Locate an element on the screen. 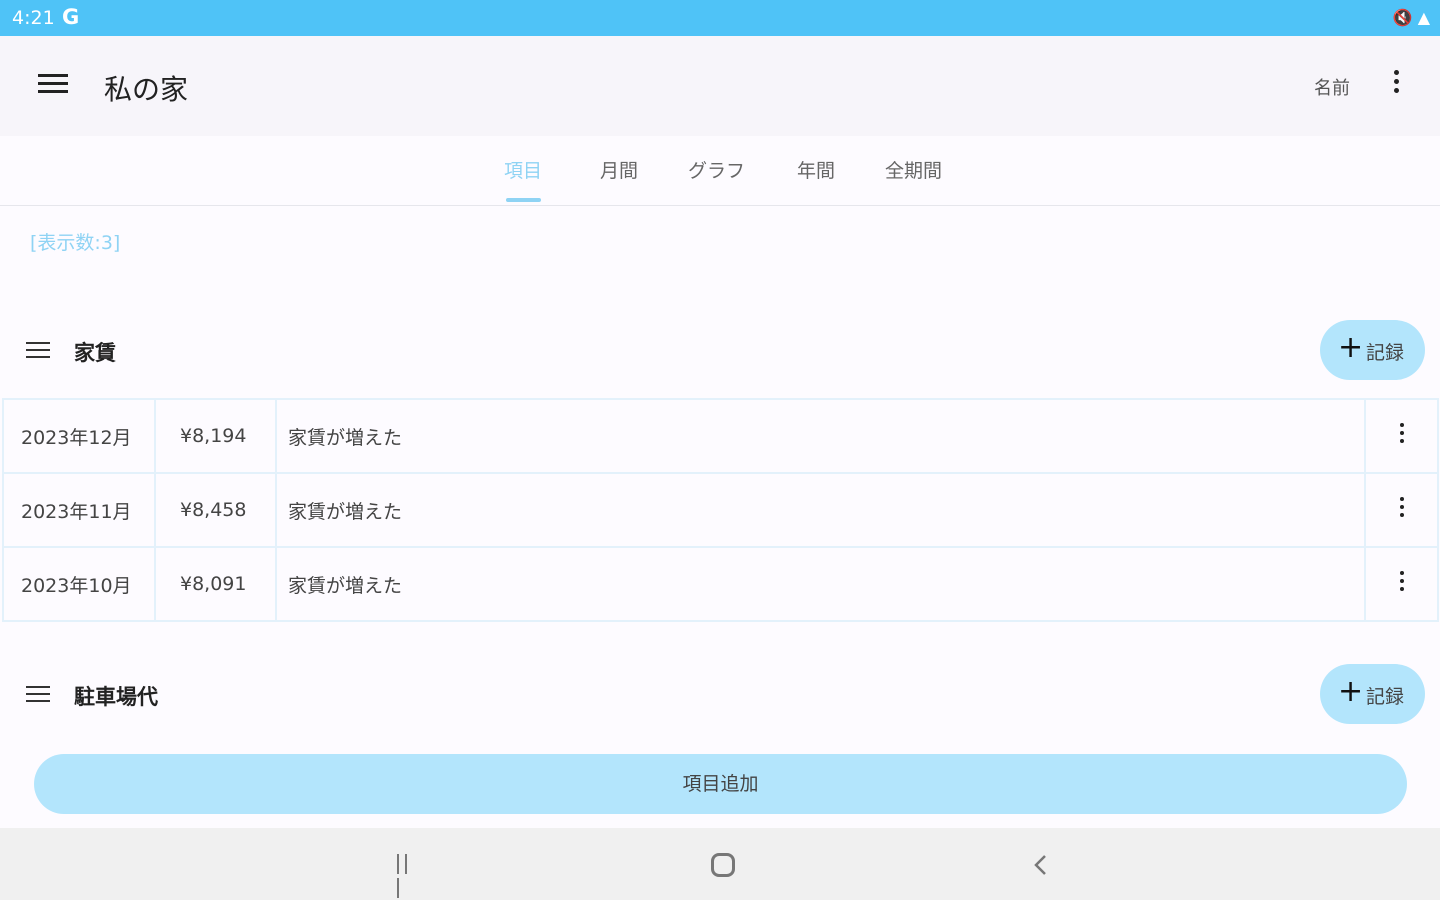 This screenshot has height=900, width=1440. record-amount: ¥8,458 is located at coordinates (215, 510).